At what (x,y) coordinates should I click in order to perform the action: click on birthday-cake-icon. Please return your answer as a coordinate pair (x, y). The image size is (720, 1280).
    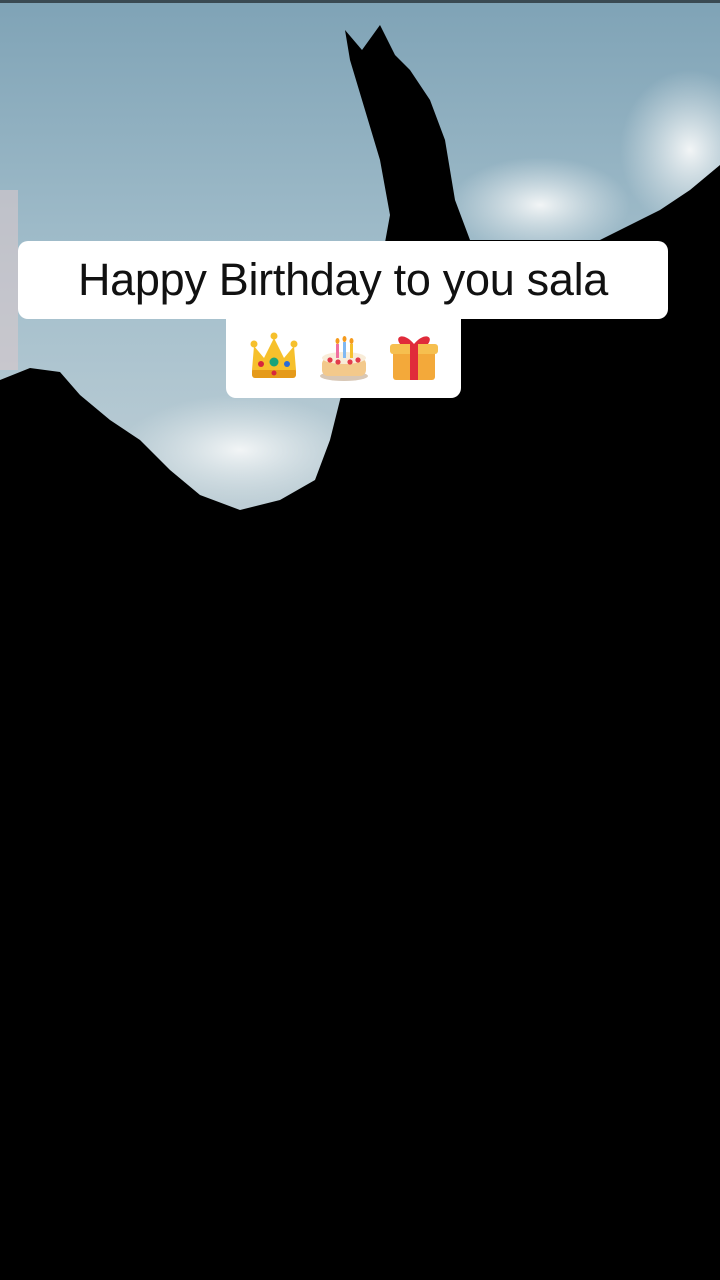
    Looking at the image, I should click on (343, 358).